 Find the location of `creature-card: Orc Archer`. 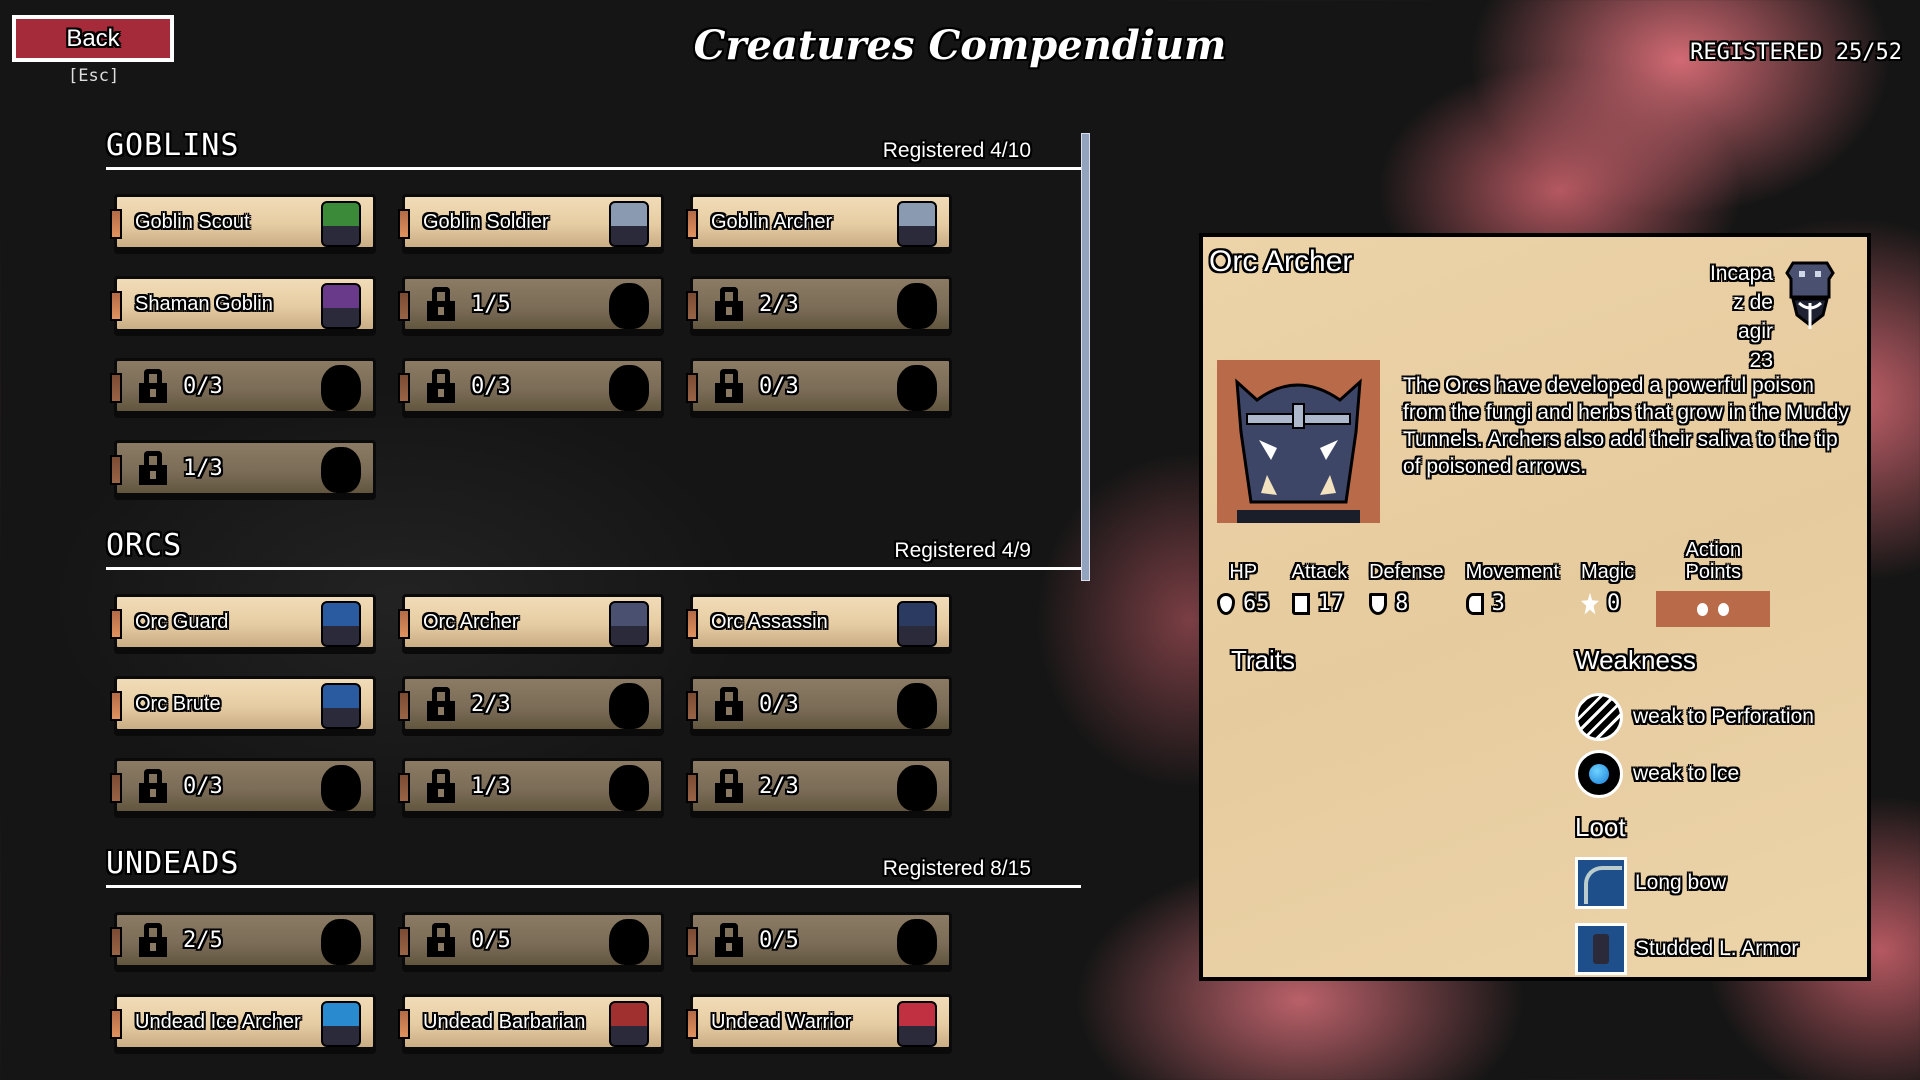

creature-card: Orc Archer is located at coordinates (531, 622).